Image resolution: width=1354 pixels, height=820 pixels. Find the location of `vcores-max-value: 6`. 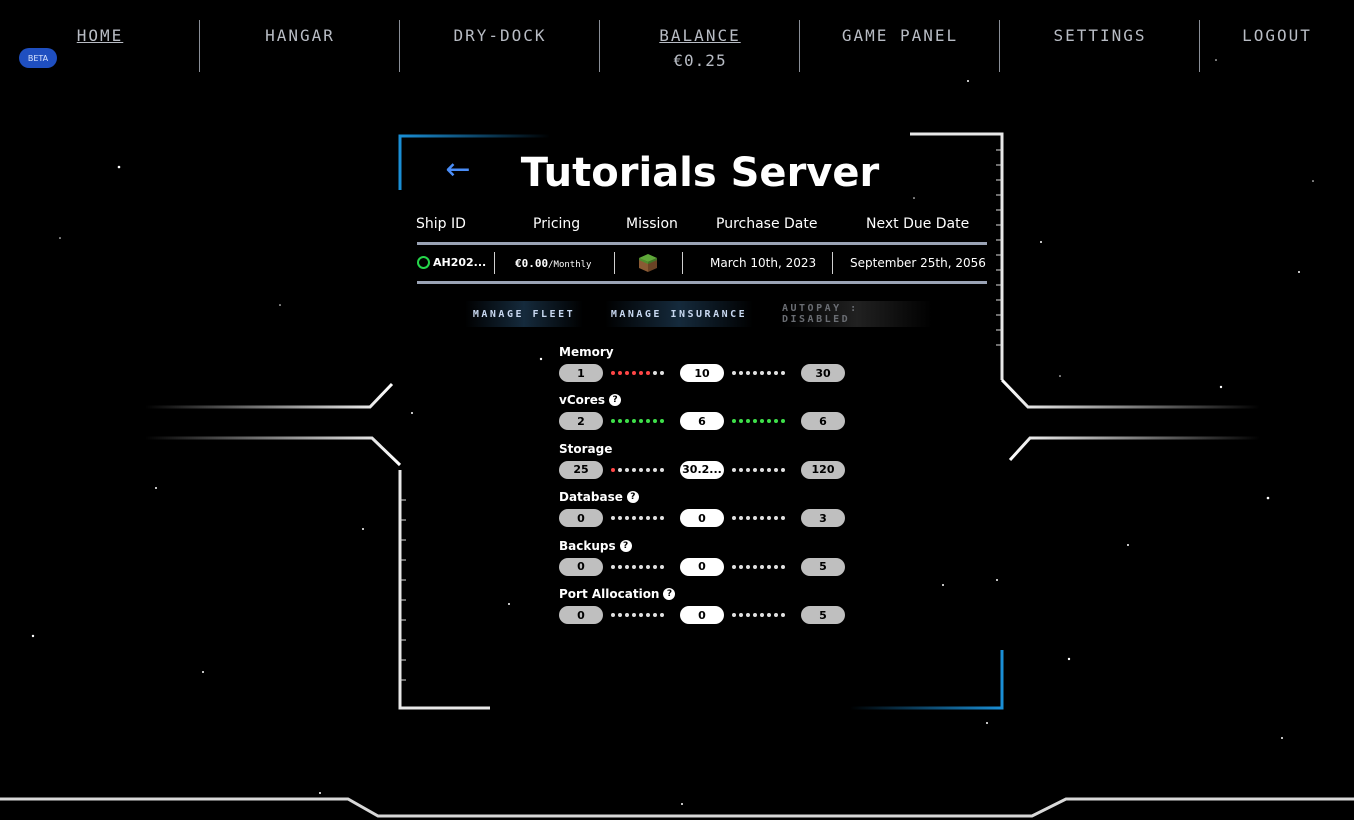

vcores-max-value: 6 is located at coordinates (823, 421).